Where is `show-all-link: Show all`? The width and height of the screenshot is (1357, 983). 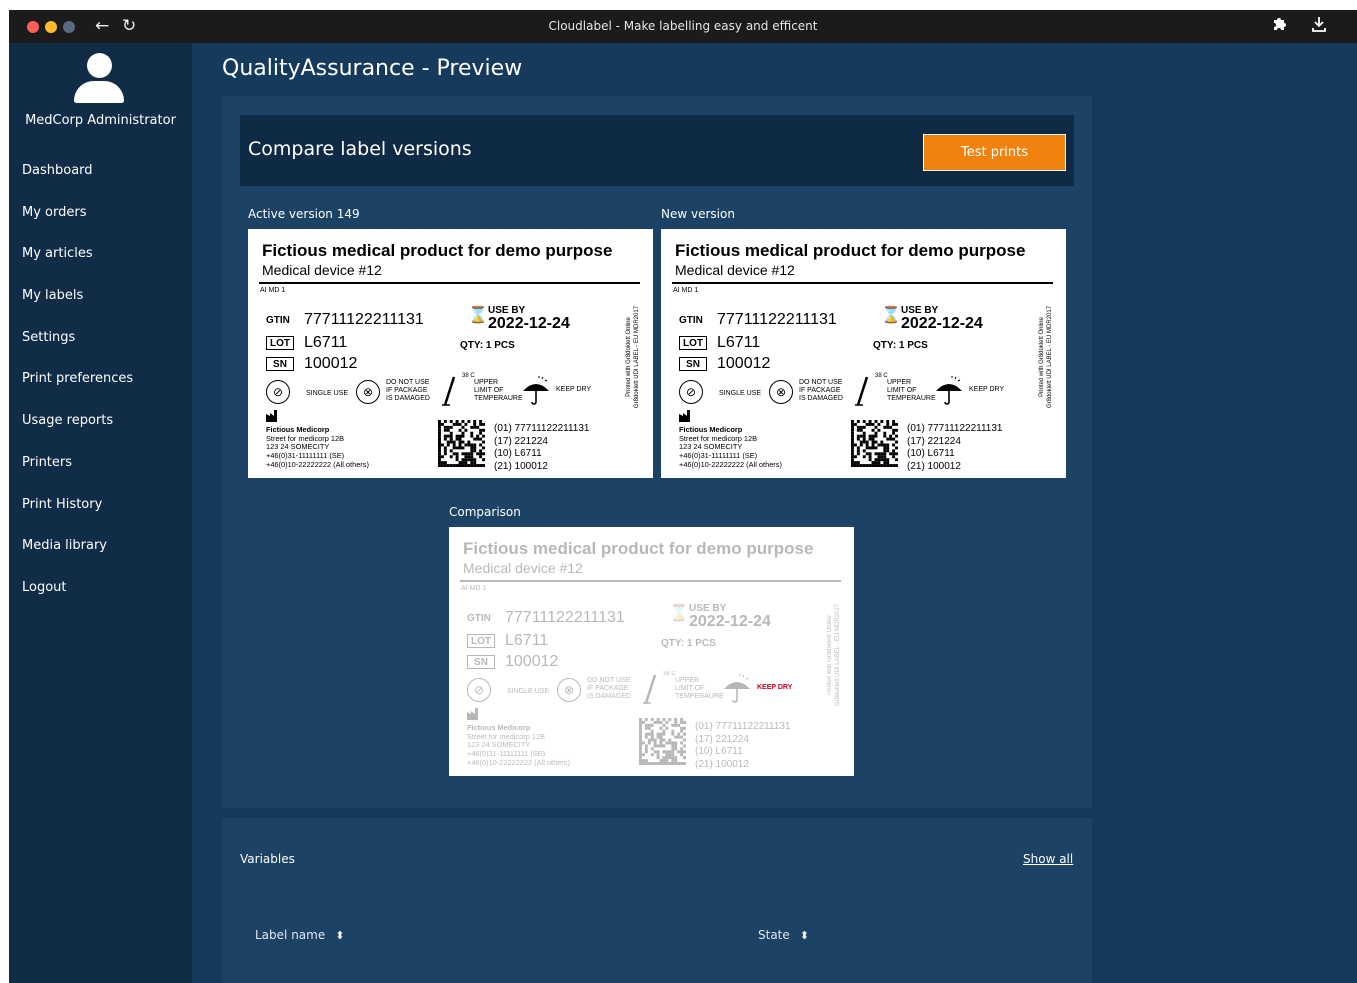 show-all-link: Show all is located at coordinates (1048, 859).